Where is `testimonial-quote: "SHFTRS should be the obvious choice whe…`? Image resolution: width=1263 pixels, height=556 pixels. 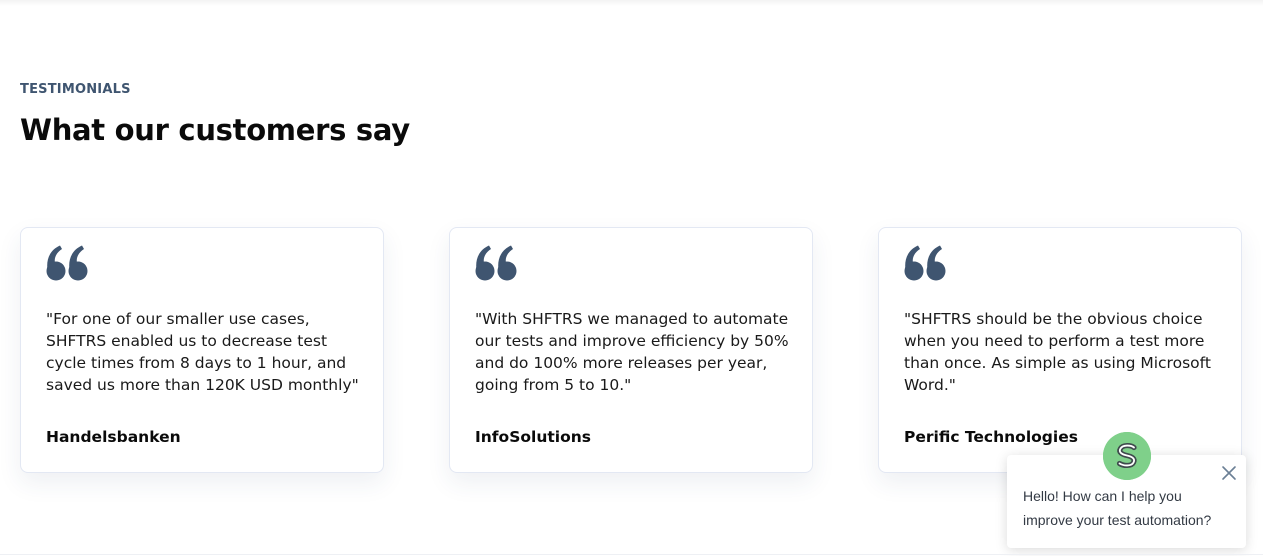 testimonial-quote: "SHFTRS should be the obvious choice whe… is located at coordinates (1057, 352).